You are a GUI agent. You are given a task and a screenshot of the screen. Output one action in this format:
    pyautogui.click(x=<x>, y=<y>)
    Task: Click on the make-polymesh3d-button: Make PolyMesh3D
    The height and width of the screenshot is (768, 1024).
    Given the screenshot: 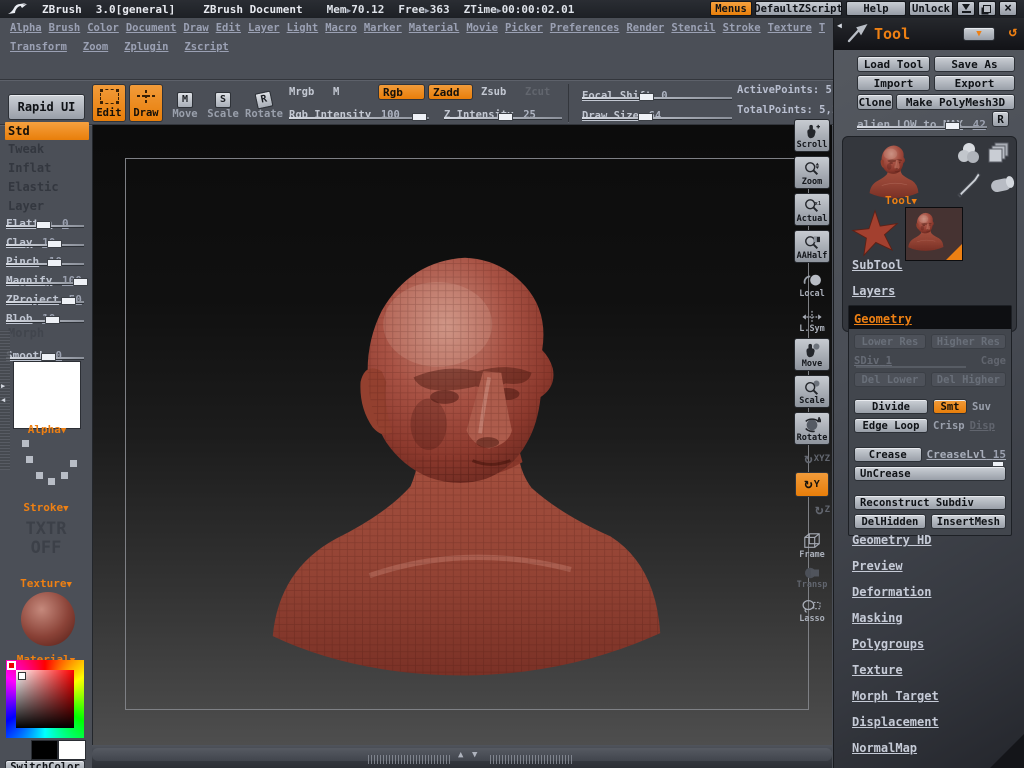 What is the action you would take?
    pyautogui.click(x=955, y=102)
    